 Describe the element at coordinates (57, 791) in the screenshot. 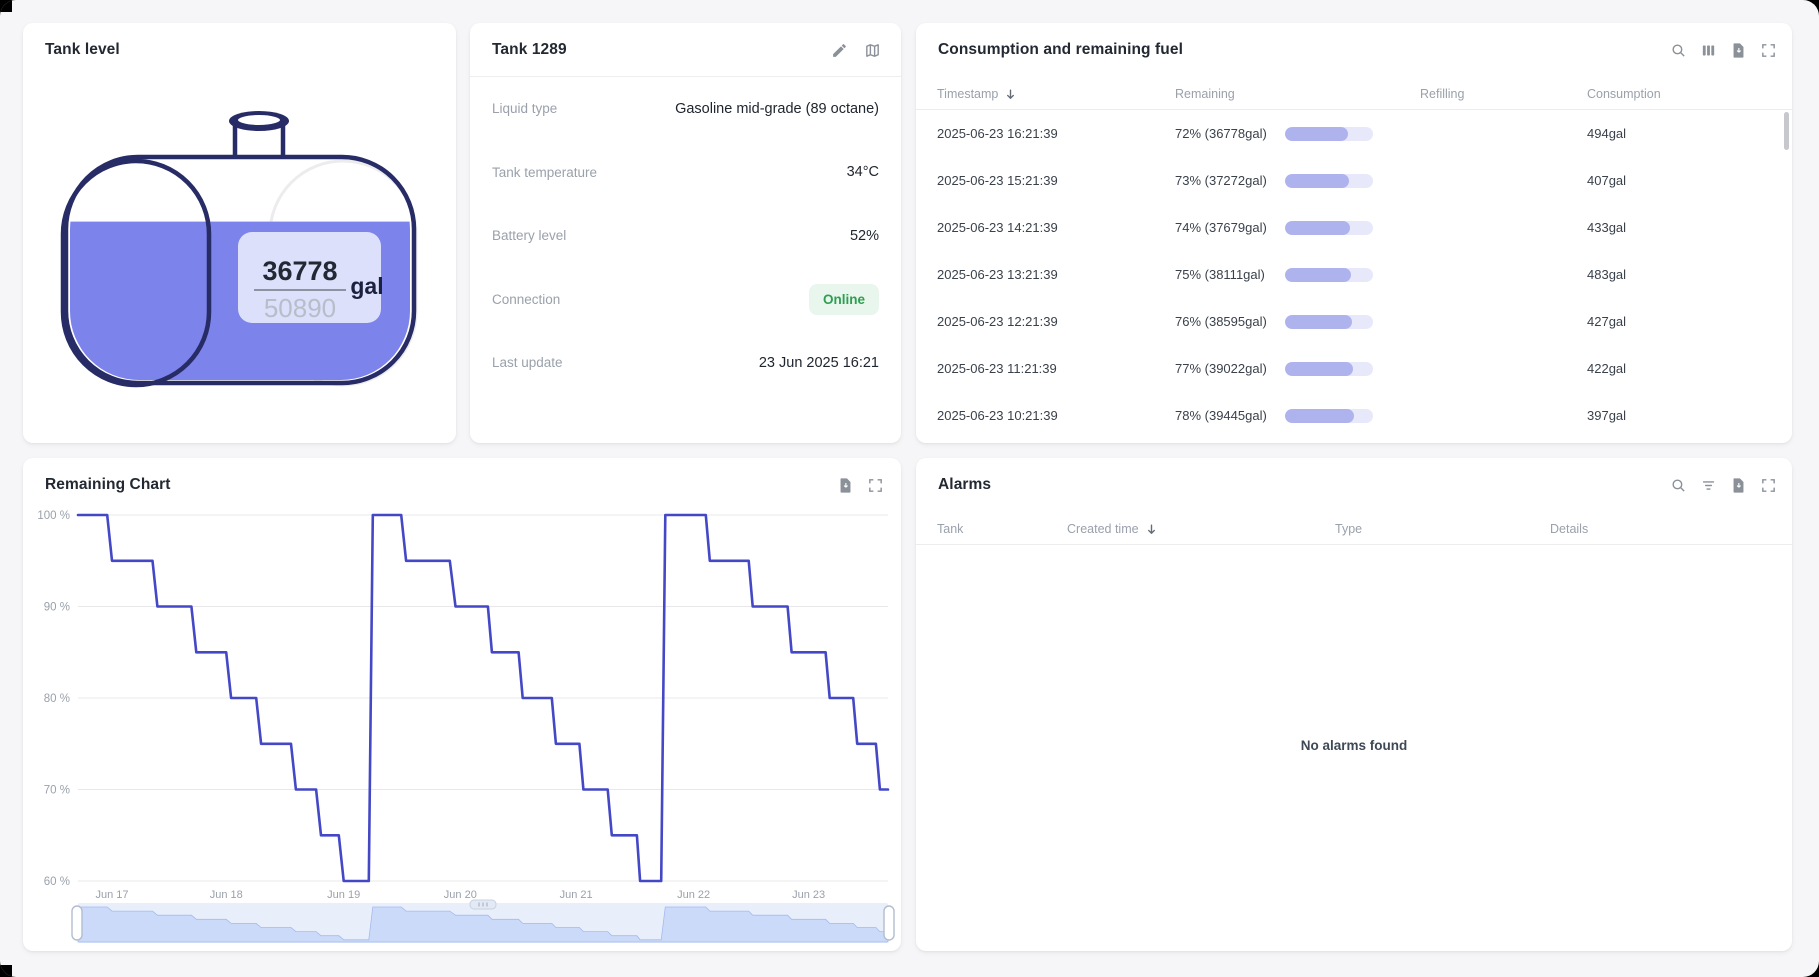

I see `y-axis-label: 70 %` at that location.